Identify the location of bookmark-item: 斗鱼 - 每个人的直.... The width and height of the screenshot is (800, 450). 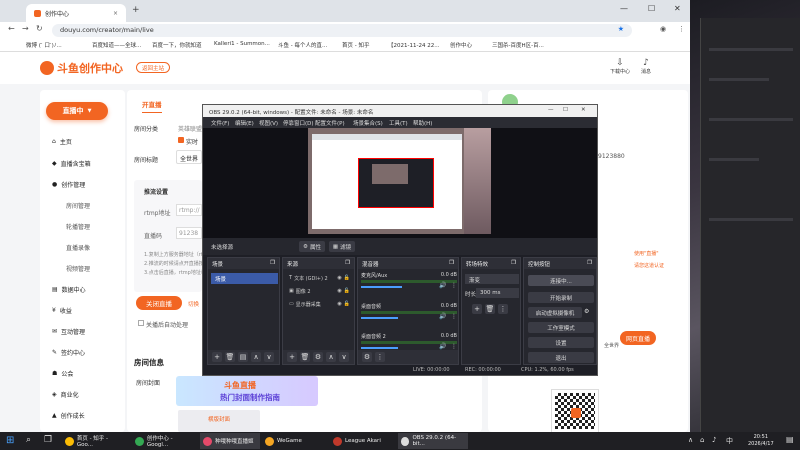
(302, 45).